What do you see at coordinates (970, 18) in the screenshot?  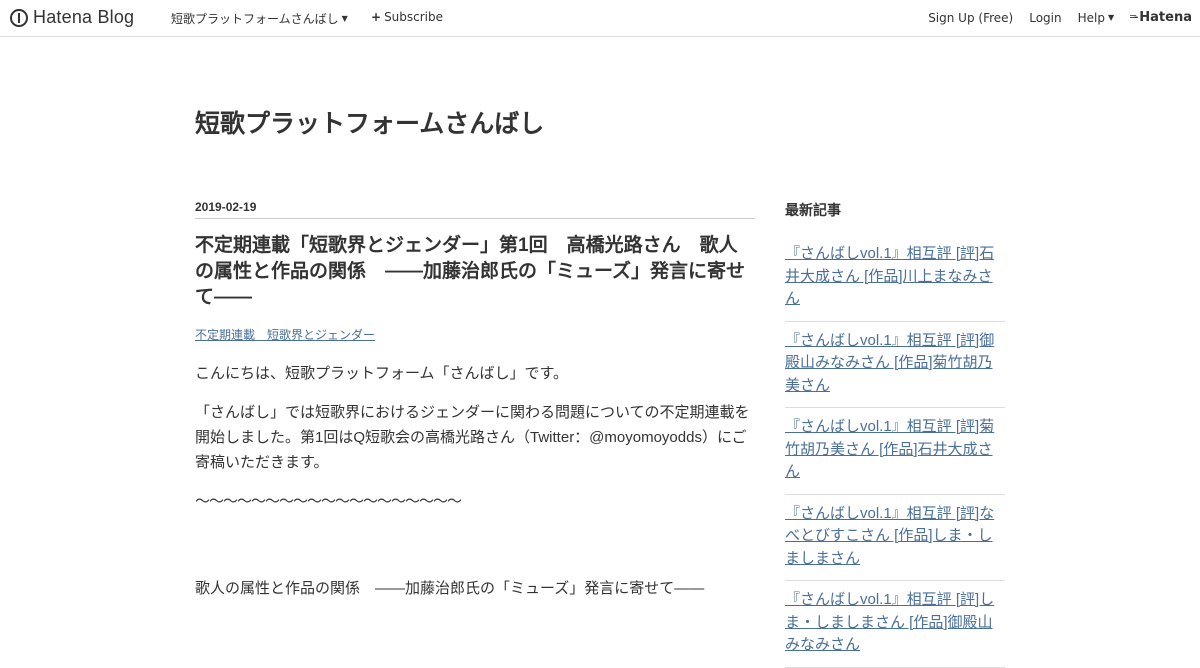 I see `signup-link: Sign Up (Free)` at bounding box center [970, 18].